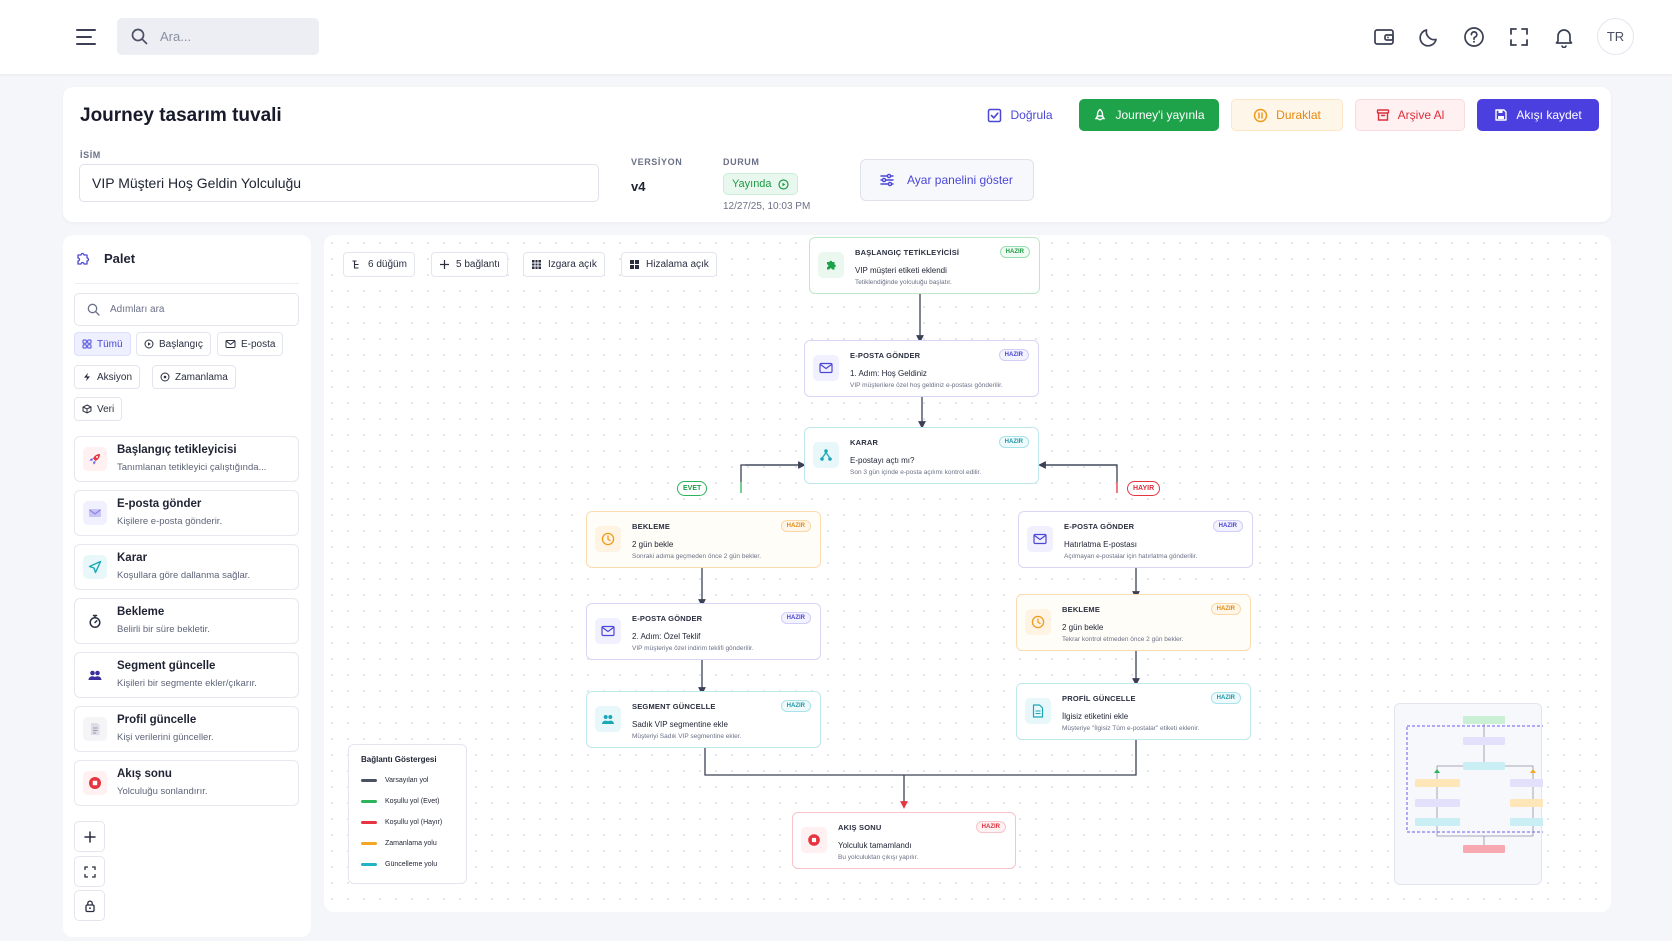 The height and width of the screenshot is (941, 1672). What do you see at coordinates (258, 344) in the screenshot?
I see `filter-email-label: E-posta` at bounding box center [258, 344].